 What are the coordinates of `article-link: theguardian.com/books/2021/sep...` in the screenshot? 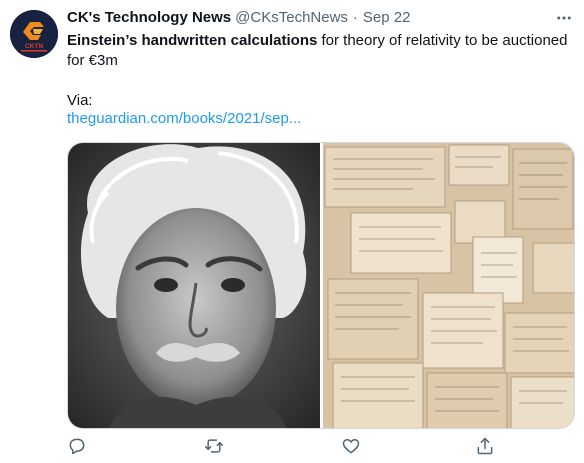 It's located at (184, 119).